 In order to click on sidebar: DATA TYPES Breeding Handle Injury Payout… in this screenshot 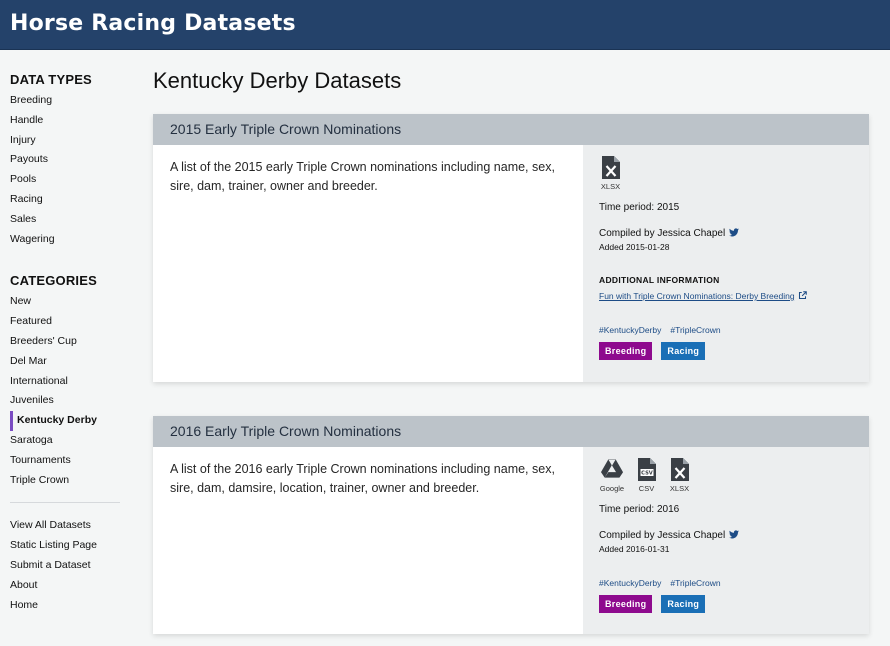, I will do `click(65, 342)`.